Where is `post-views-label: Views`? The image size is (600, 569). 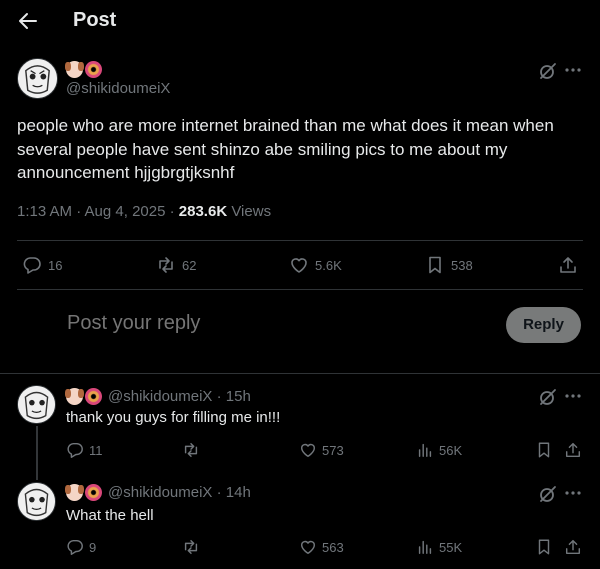
post-views-label: Views is located at coordinates (249, 211).